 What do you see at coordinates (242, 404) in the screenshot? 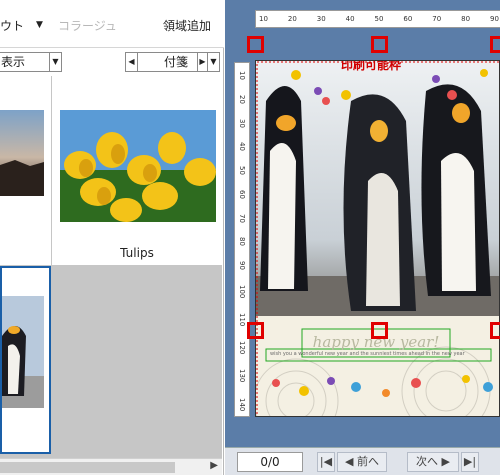
I see `ruler-mark: 140` at bounding box center [242, 404].